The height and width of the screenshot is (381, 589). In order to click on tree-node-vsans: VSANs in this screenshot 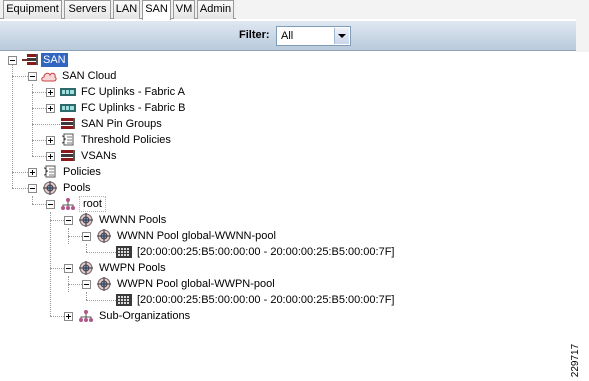, I will do `click(89, 156)`.